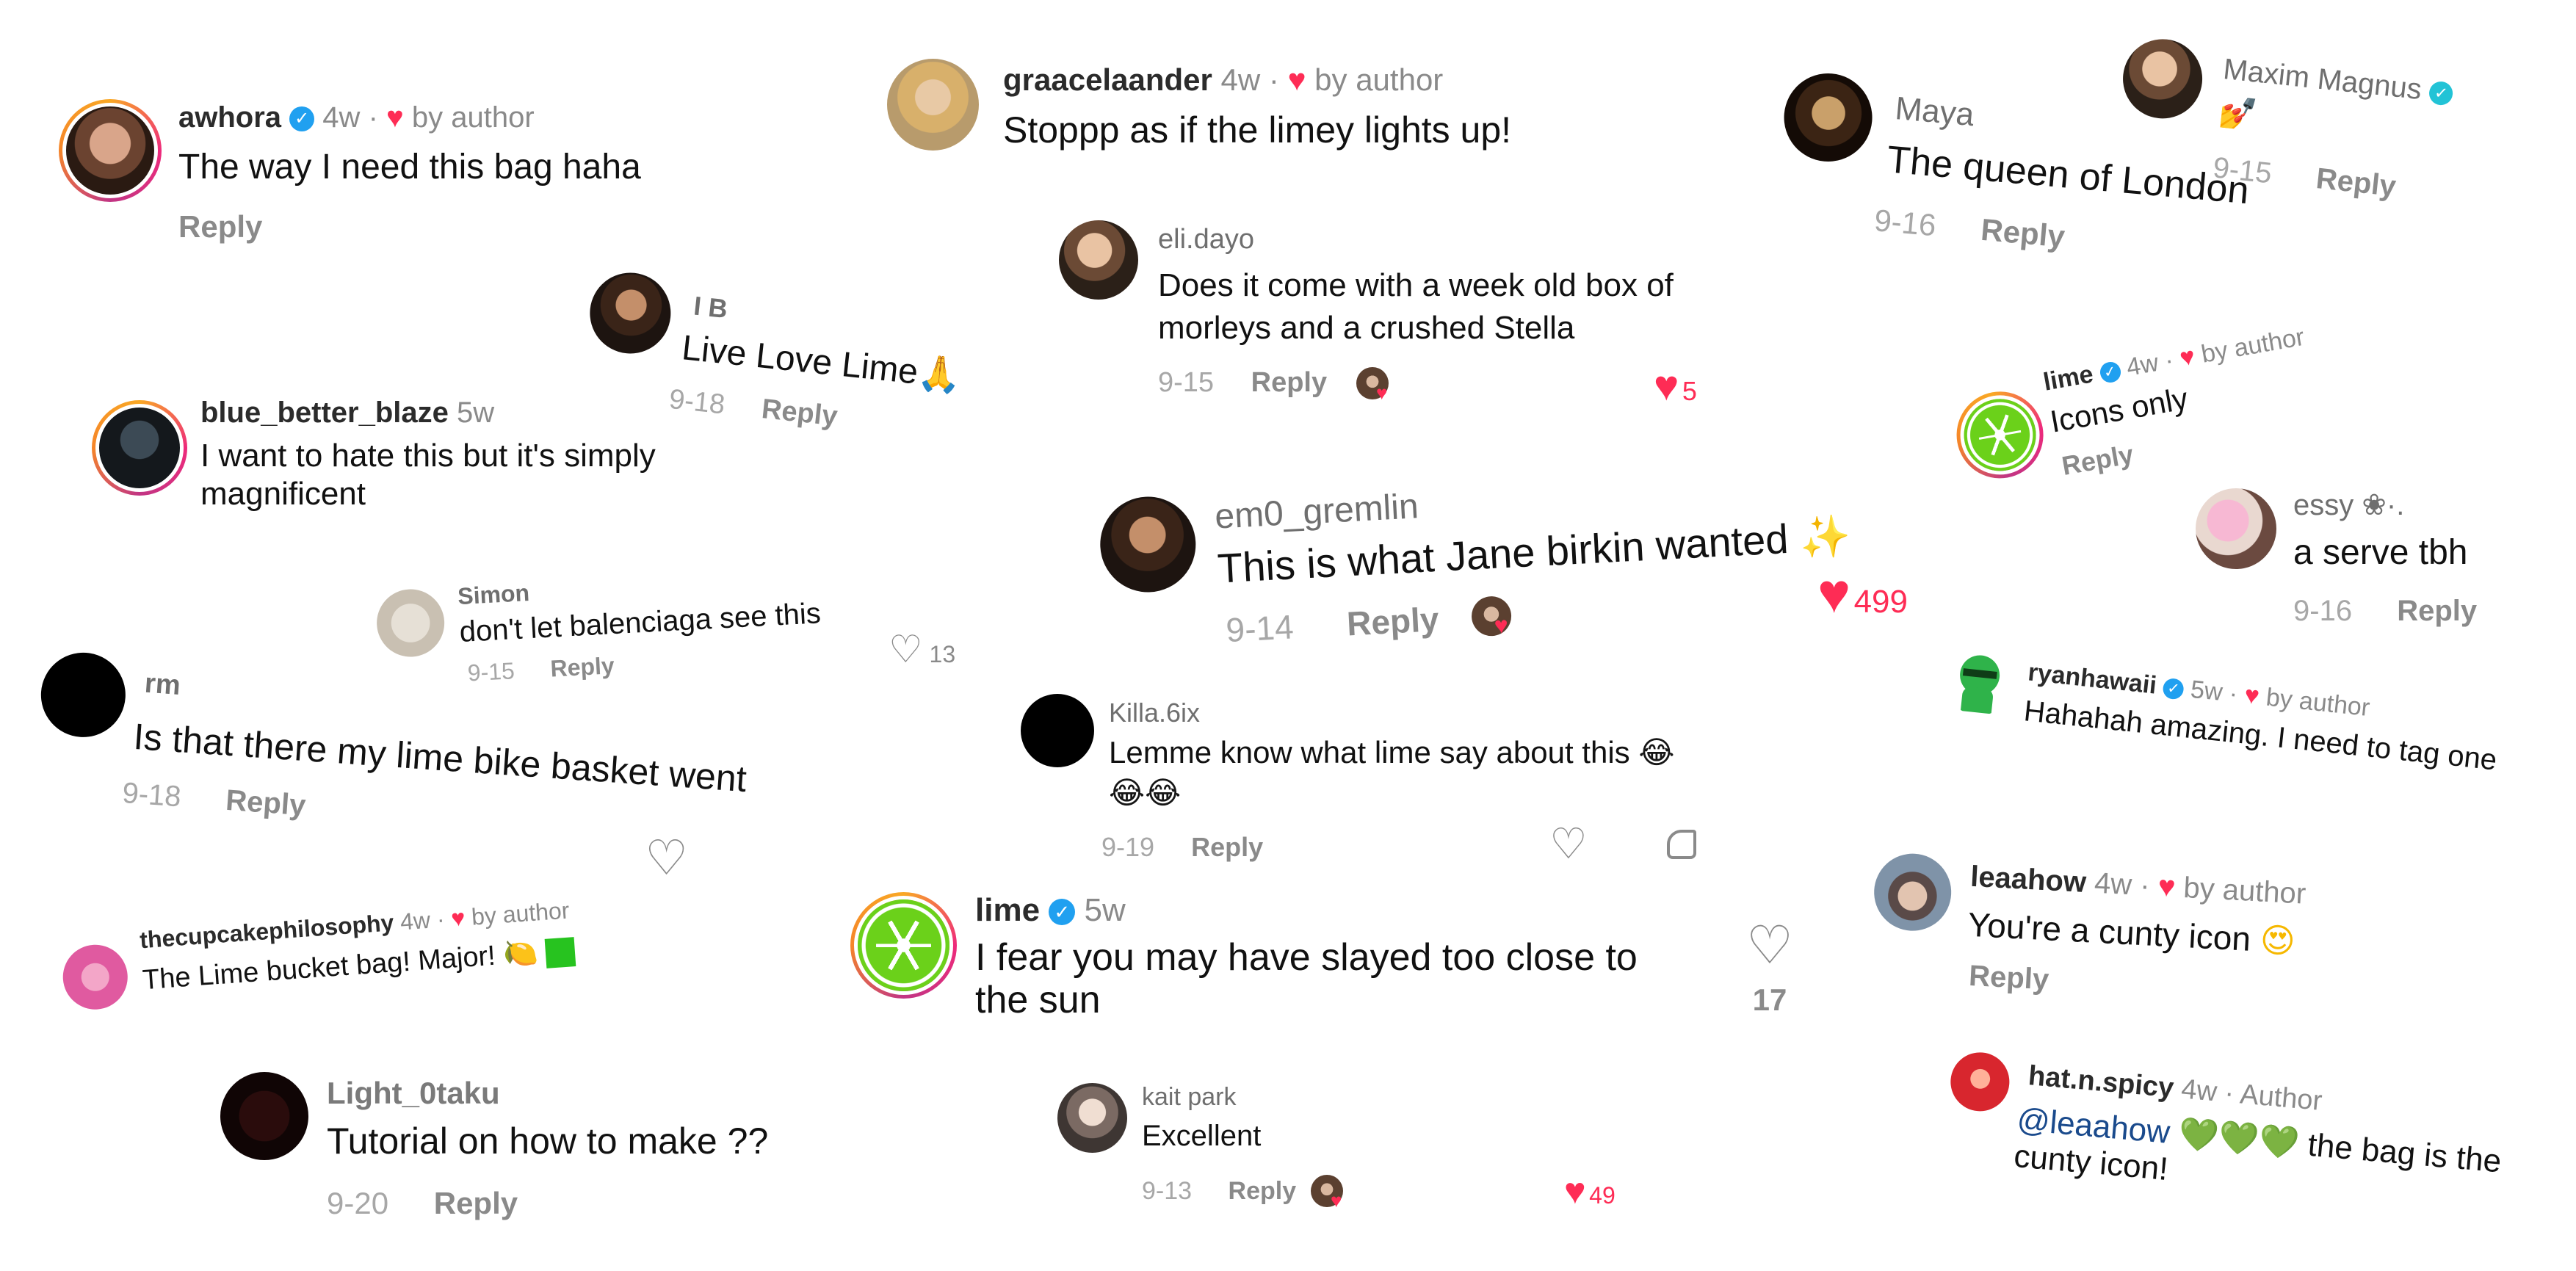 Image resolution: width=2576 pixels, height=1271 pixels. Describe the element at coordinates (1206, 240) in the screenshot. I see `username: eli.dayo` at that location.